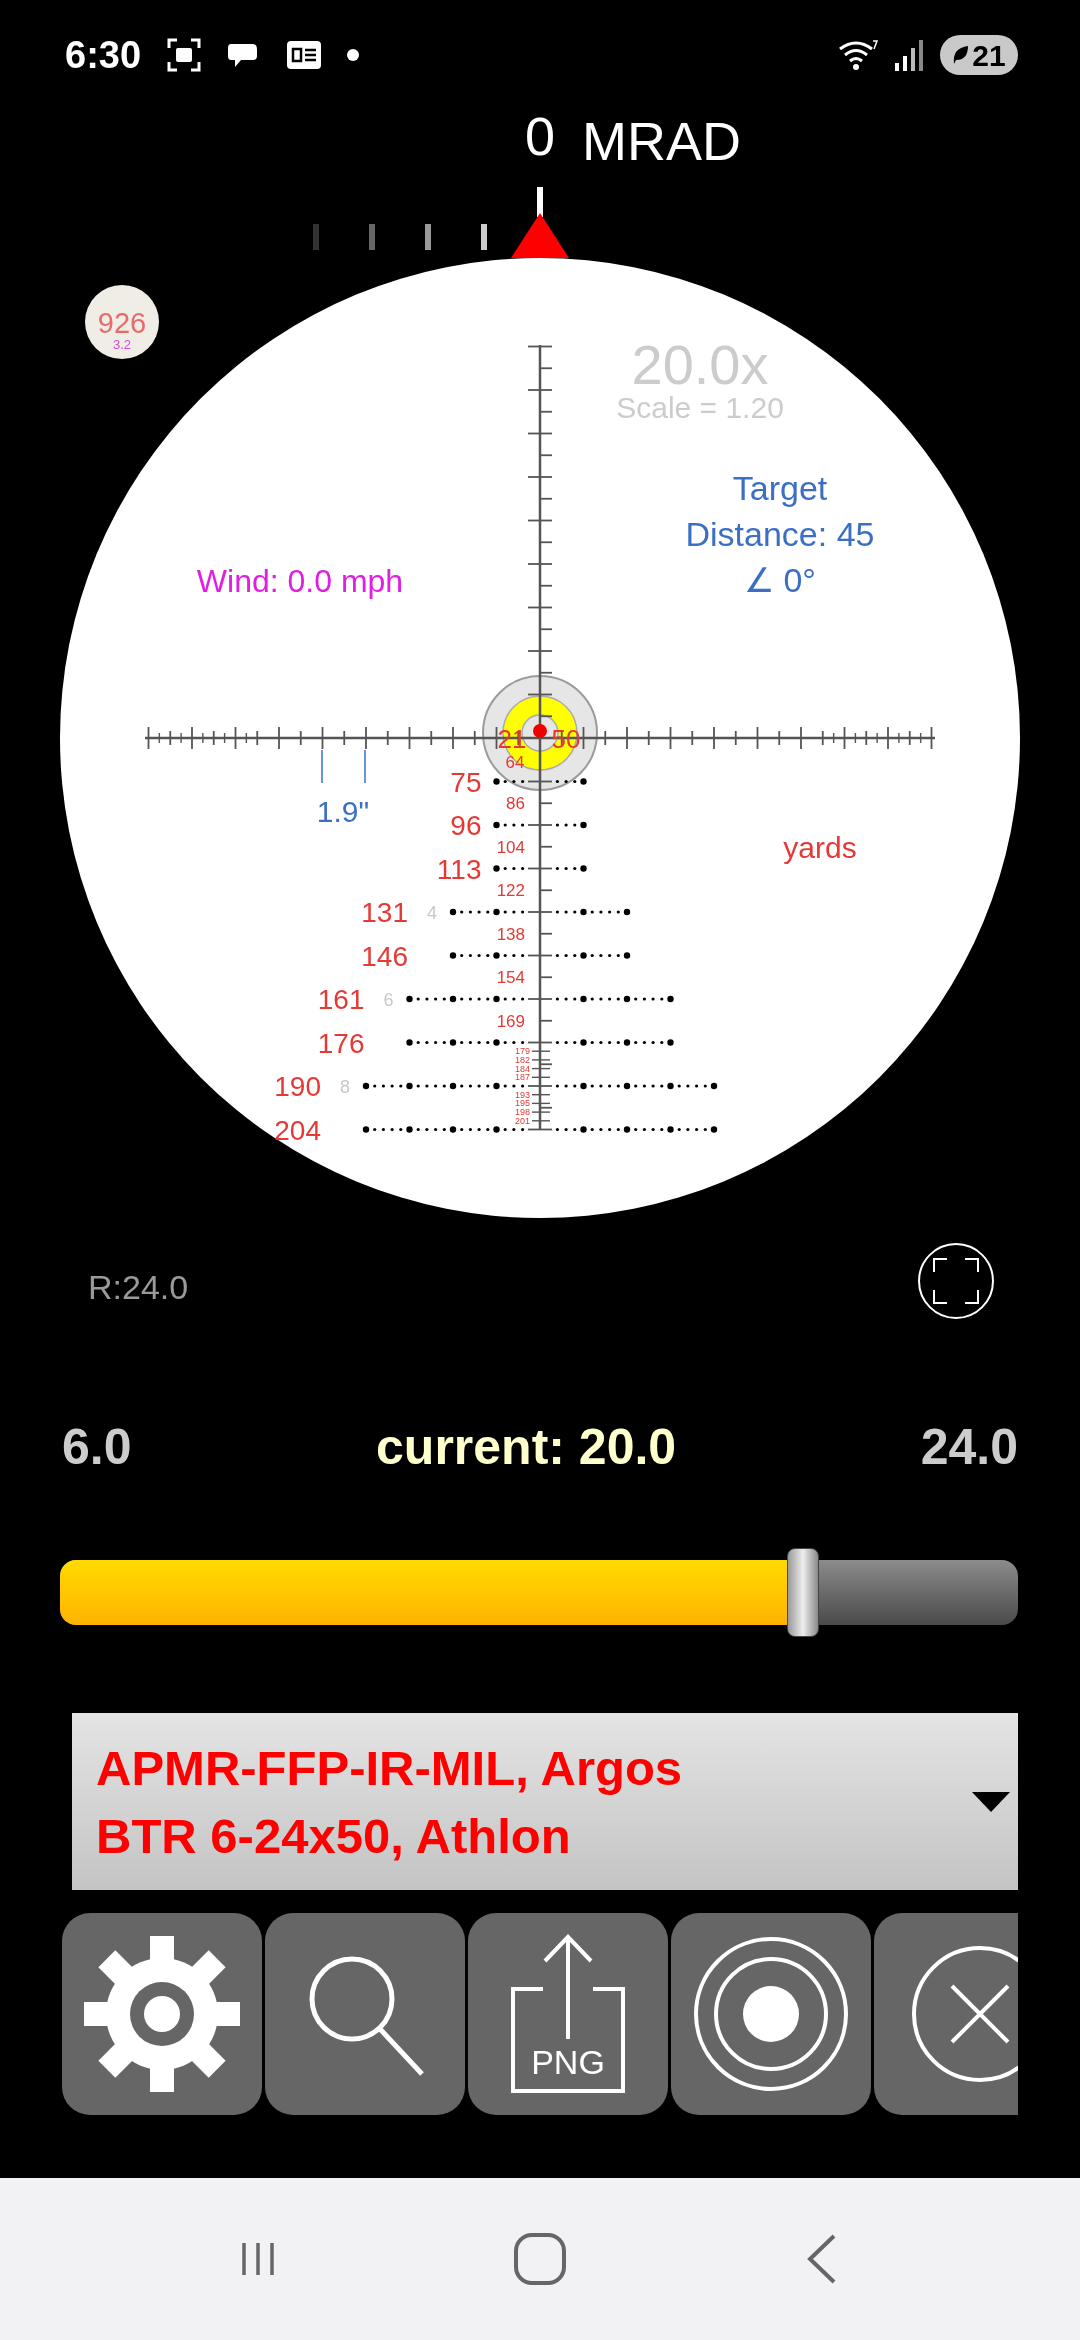 The image size is (1080, 2340). Describe the element at coordinates (515, 804) in the screenshot. I see `half-range-label: 86` at that location.